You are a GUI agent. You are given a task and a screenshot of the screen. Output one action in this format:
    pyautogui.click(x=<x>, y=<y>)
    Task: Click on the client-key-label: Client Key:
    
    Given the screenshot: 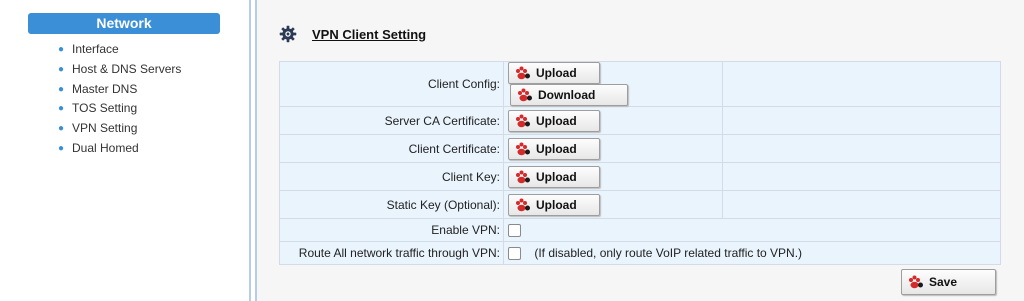 What is the action you would take?
    pyautogui.click(x=391, y=176)
    